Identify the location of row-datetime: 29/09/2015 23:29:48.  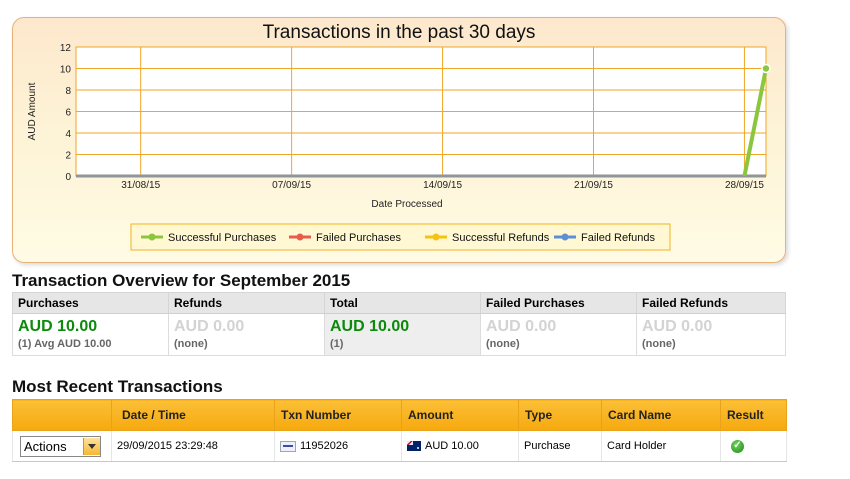
(193, 446).